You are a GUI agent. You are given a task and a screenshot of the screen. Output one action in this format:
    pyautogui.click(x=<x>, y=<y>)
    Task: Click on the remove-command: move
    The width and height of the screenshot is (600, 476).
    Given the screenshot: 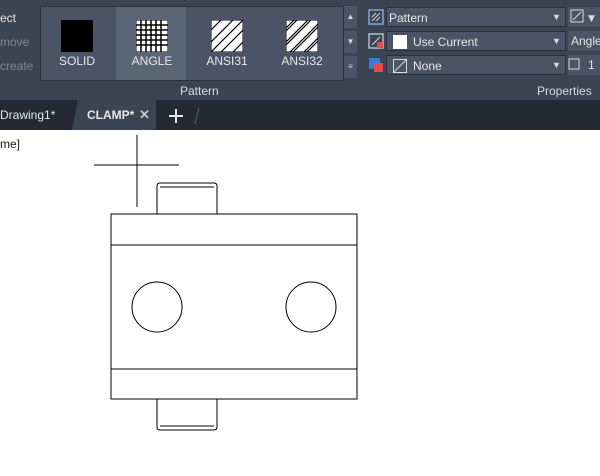 What is the action you would take?
    pyautogui.click(x=14, y=42)
    